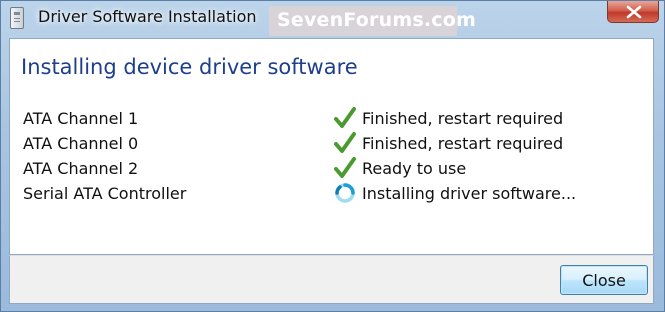  What do you see at coordinates (414, 168) in the screenshot?
I see `device-status: Ready to use` at bounding box center [414, 168].